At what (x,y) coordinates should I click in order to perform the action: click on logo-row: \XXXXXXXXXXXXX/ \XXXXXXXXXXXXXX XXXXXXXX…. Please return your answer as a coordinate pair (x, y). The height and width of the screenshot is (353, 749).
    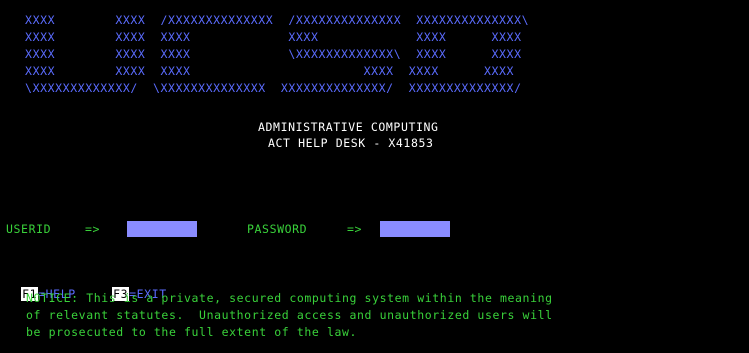
    Looking at the image, I should click on (266, 88).